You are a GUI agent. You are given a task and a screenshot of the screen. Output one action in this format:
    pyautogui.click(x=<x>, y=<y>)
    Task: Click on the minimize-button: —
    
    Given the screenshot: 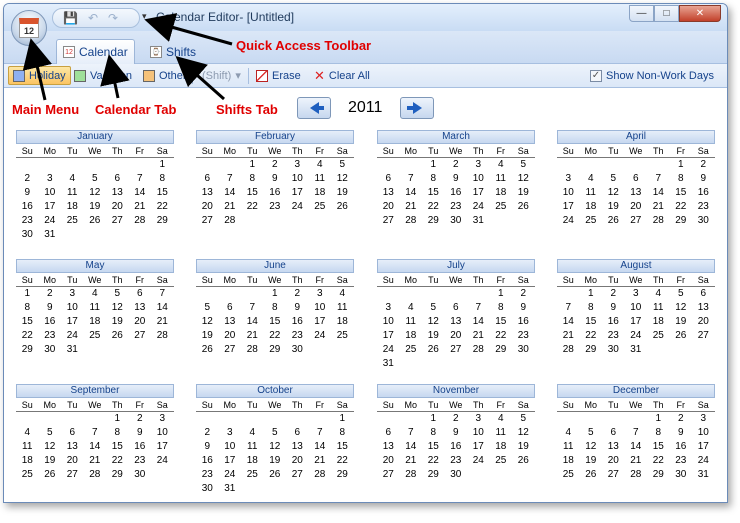 What is the action you would take?
    pyautogui.click(x=641, y=13)
    